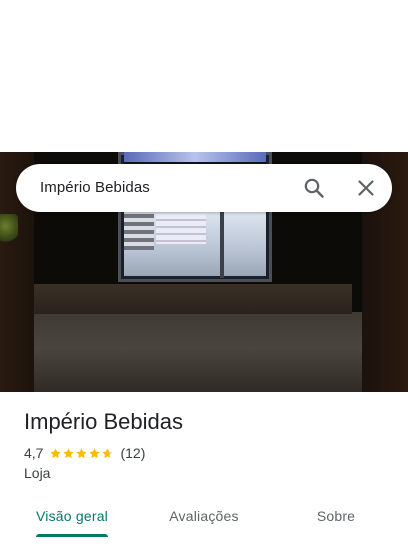 The height and width of the screenshot is (544, 408). Describe the element at coordinates (336, 516) in the screenshot. I see `tab-about: Sobre` at that location.